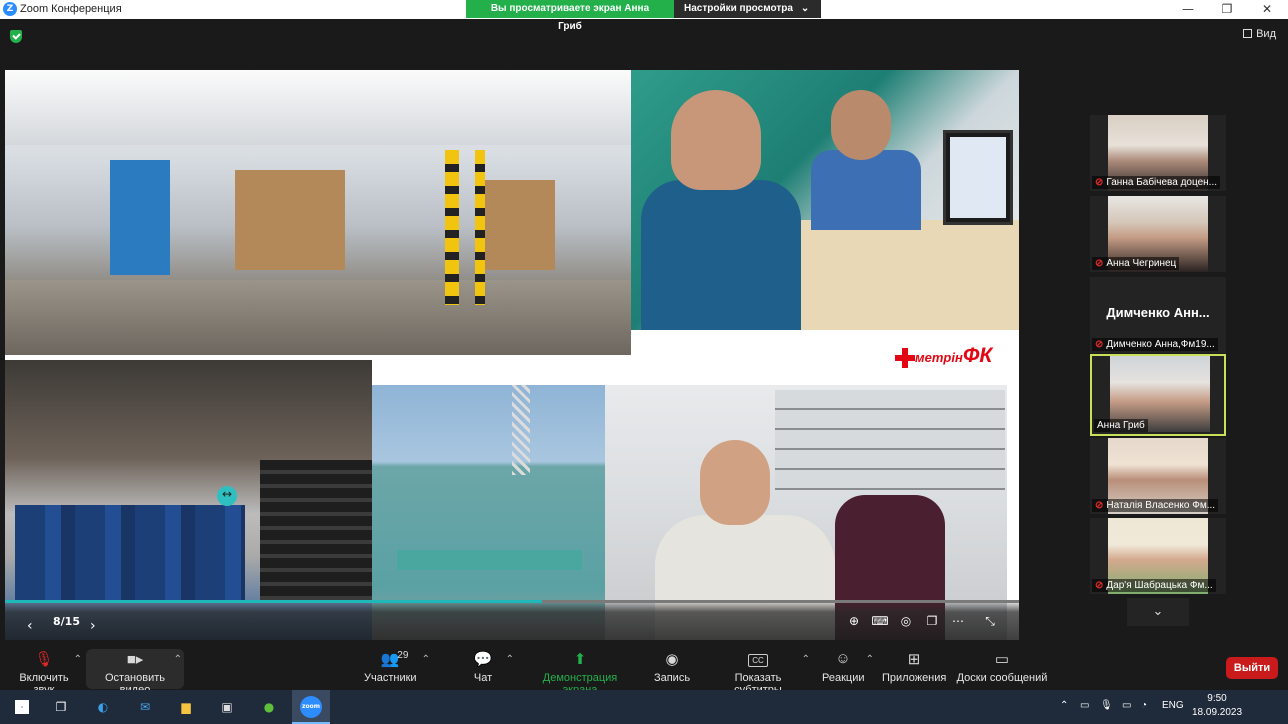 The width and height of the screenshot is (1288, 724). I want to click on gallery-scroll-down-button: ⌄, so click(1158, 612).